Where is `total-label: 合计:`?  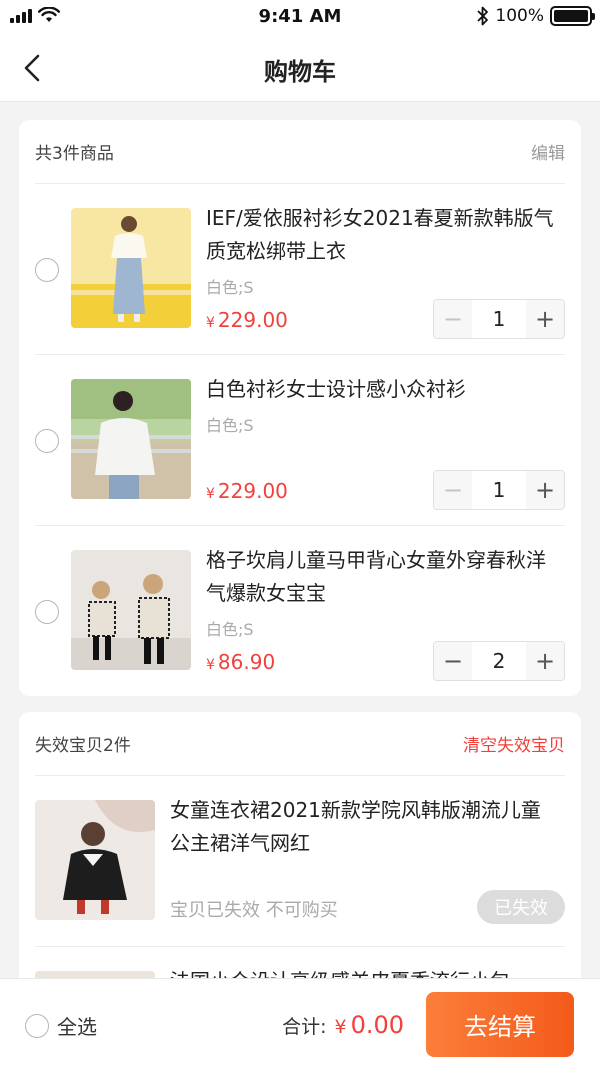 total-label: 合计: is located at coordinates (304, 1027).